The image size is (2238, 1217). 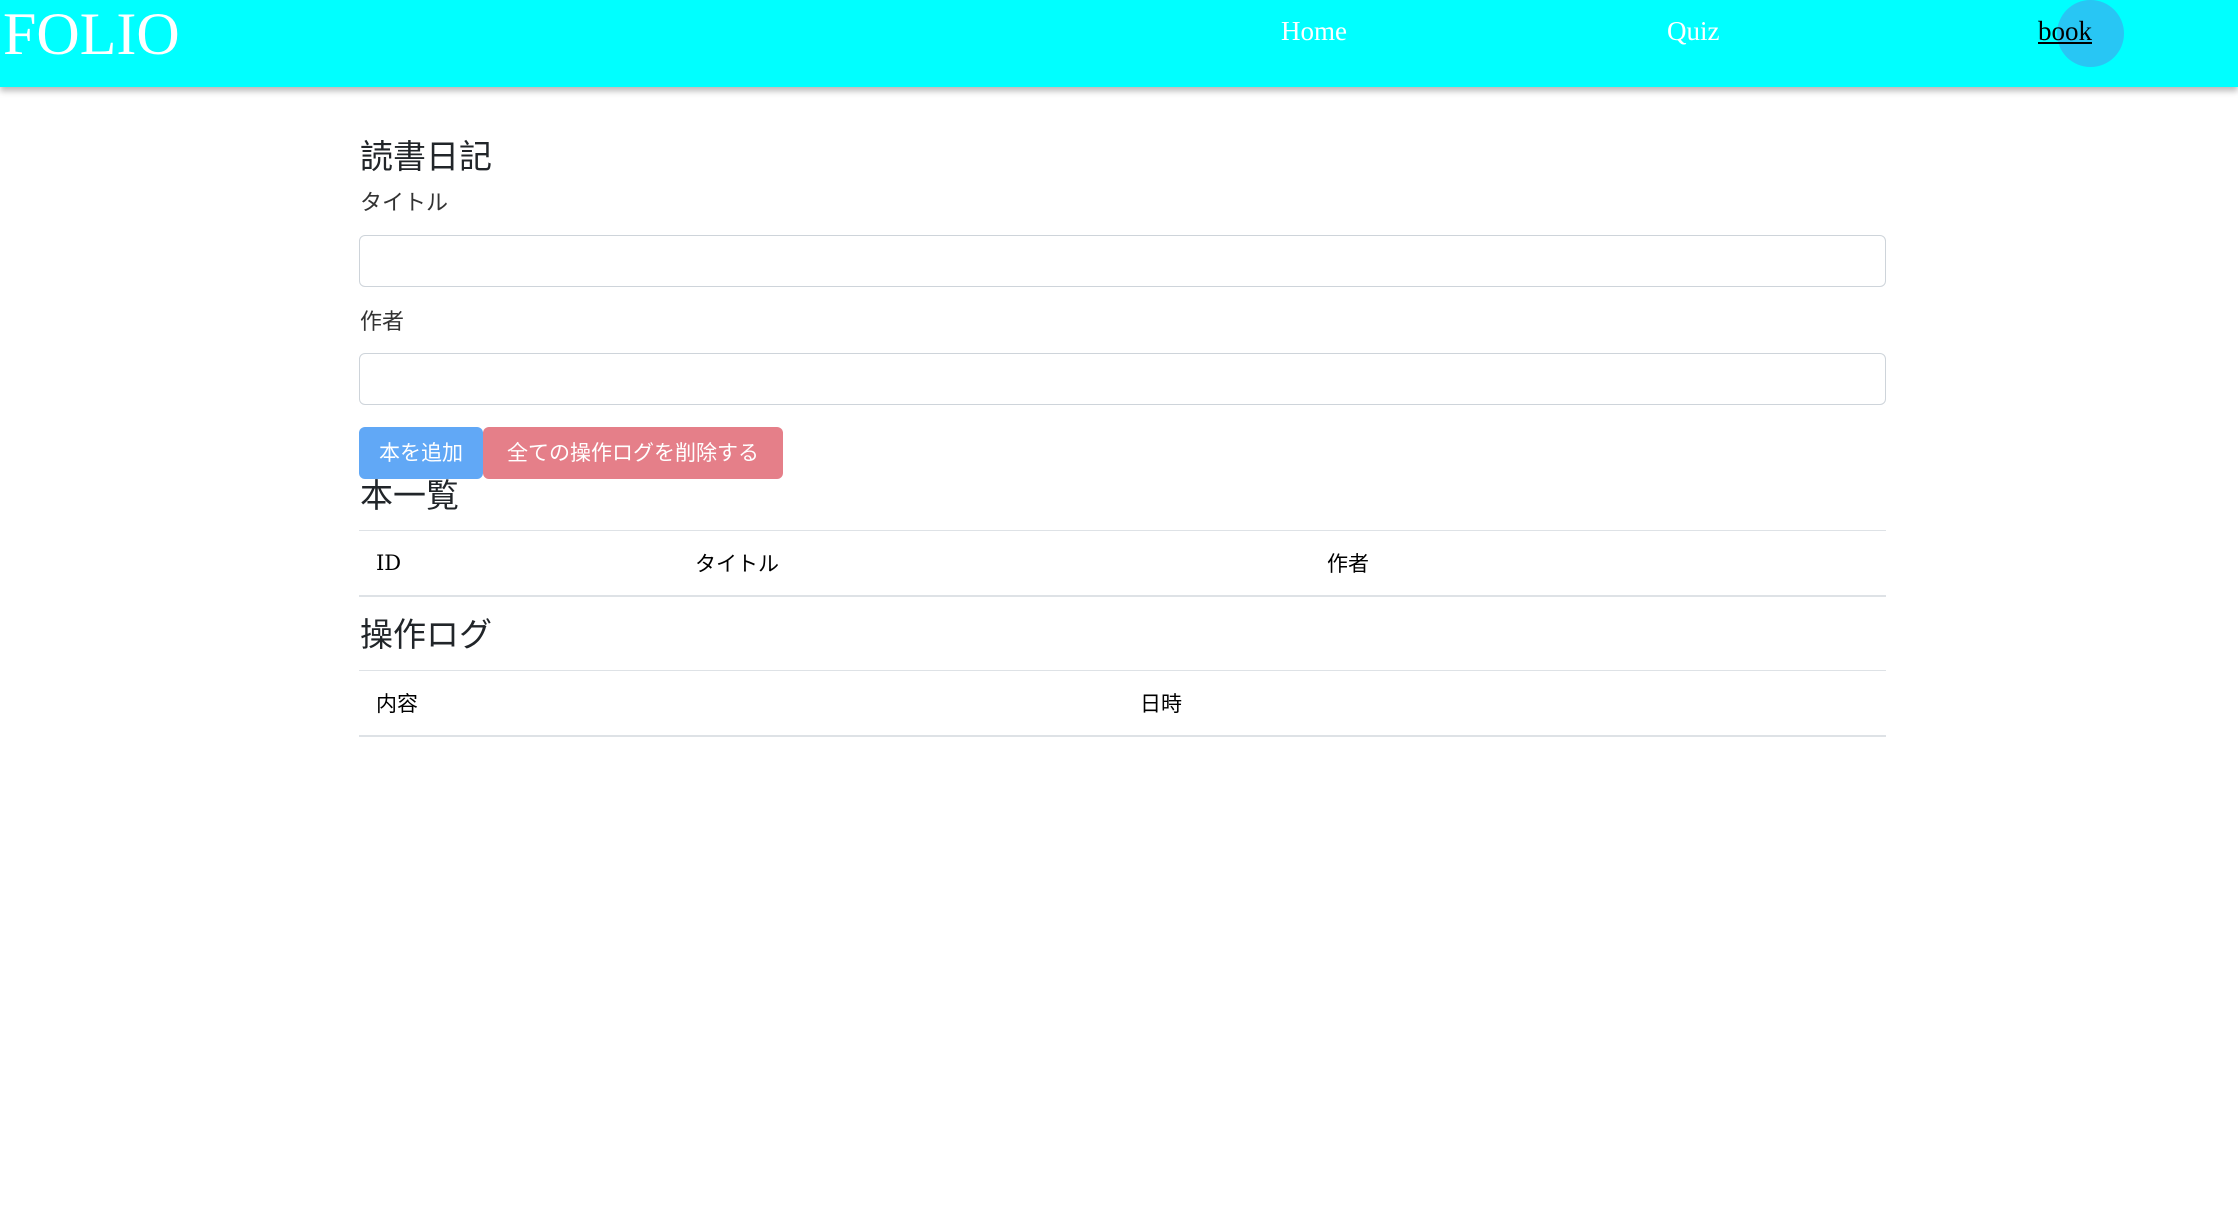 What do you see at coordinates (404, 203) in the screenshot?
I see `title-field-label: タイトル` at bounding box center [404, 203].